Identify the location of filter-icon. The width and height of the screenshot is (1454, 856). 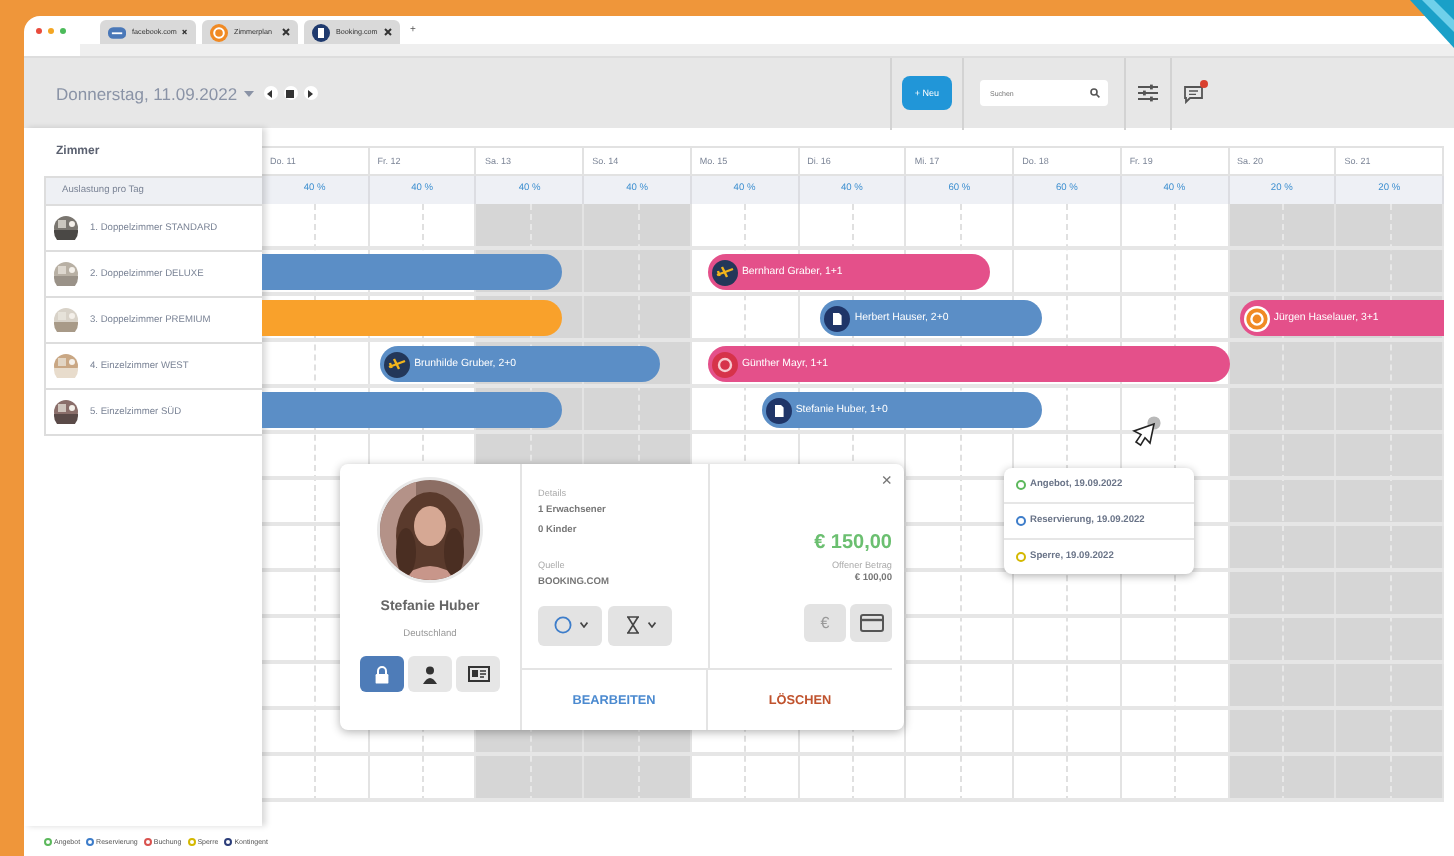
(1148, 93).